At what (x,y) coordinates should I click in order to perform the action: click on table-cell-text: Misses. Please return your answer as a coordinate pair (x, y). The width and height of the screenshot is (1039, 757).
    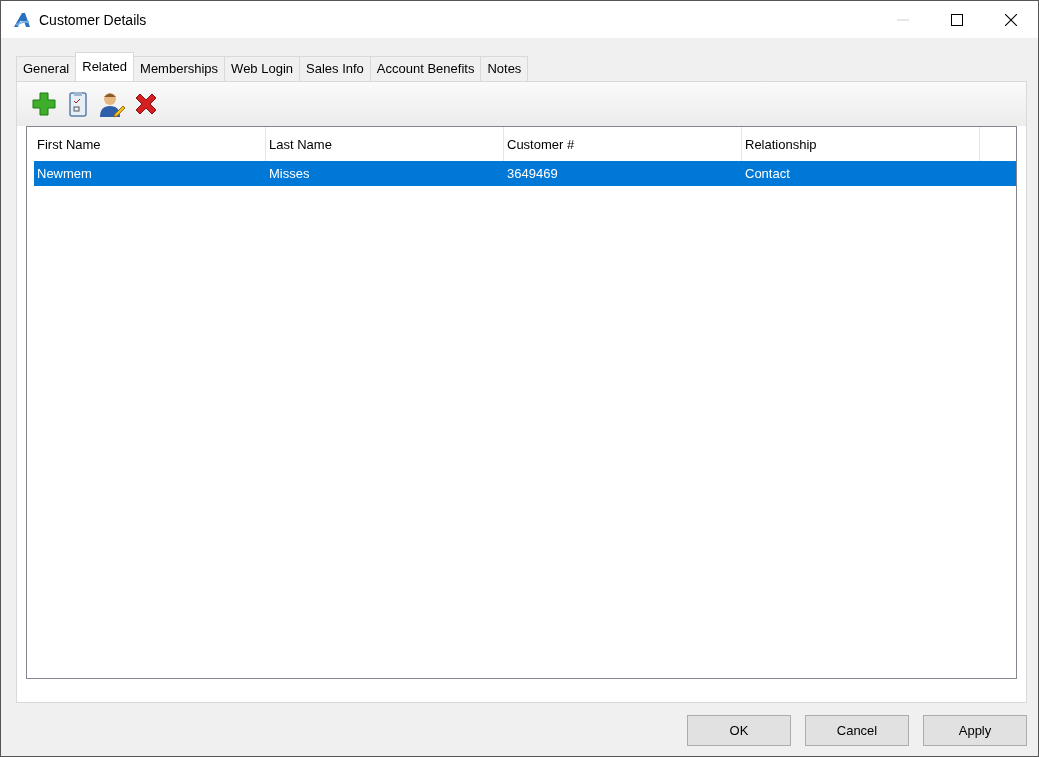
    Looking at the image, I should click on (289, 174).